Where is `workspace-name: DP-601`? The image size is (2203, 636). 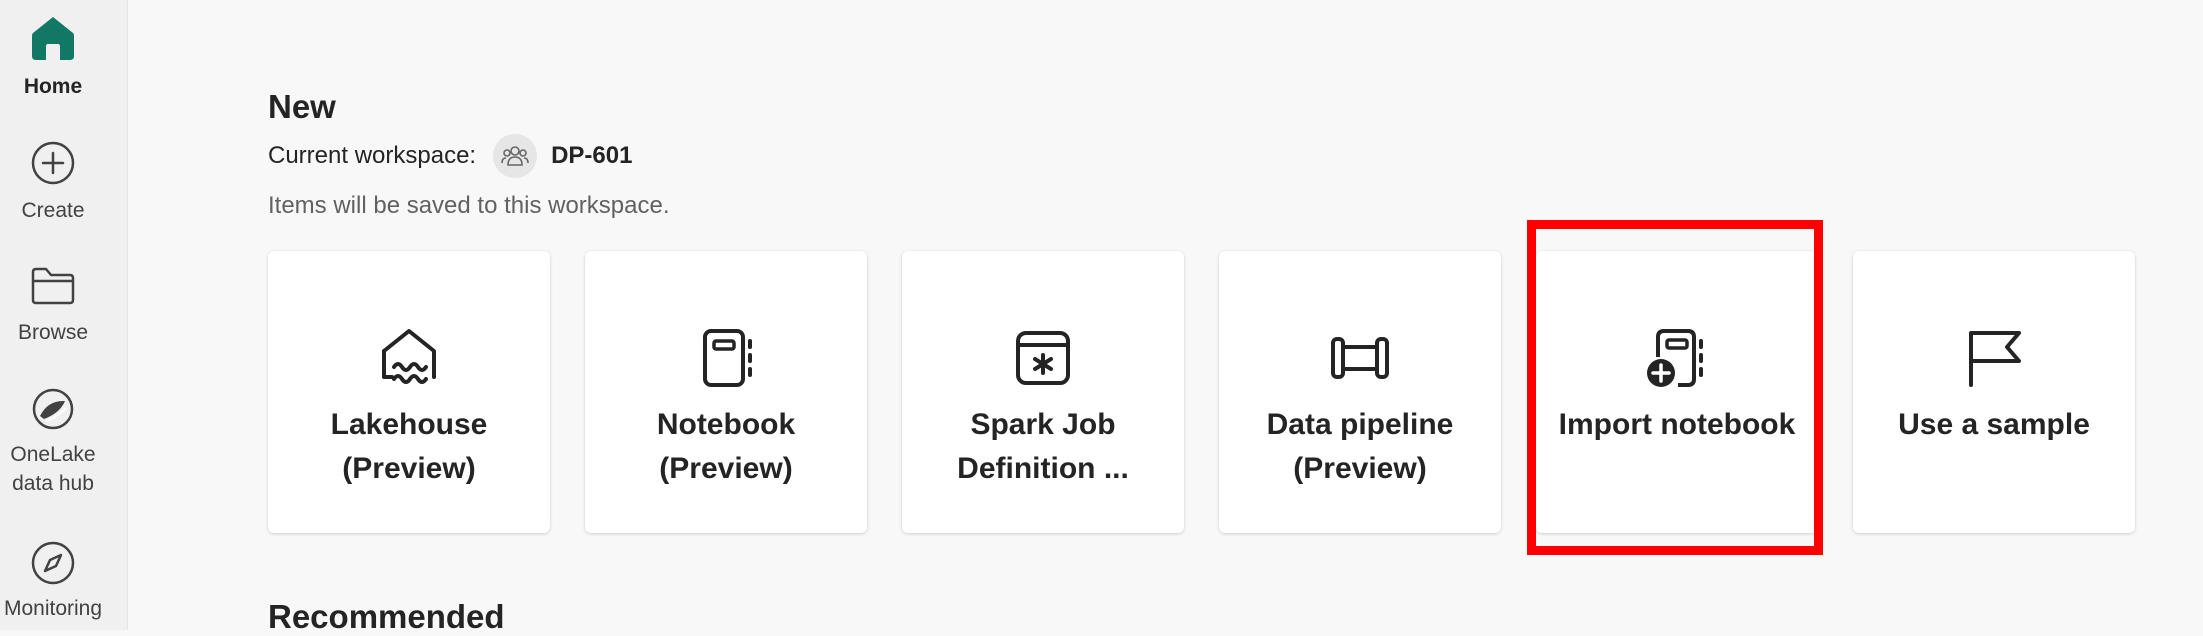 workspace-name: DP-601 is located at coordinates (591, 156).